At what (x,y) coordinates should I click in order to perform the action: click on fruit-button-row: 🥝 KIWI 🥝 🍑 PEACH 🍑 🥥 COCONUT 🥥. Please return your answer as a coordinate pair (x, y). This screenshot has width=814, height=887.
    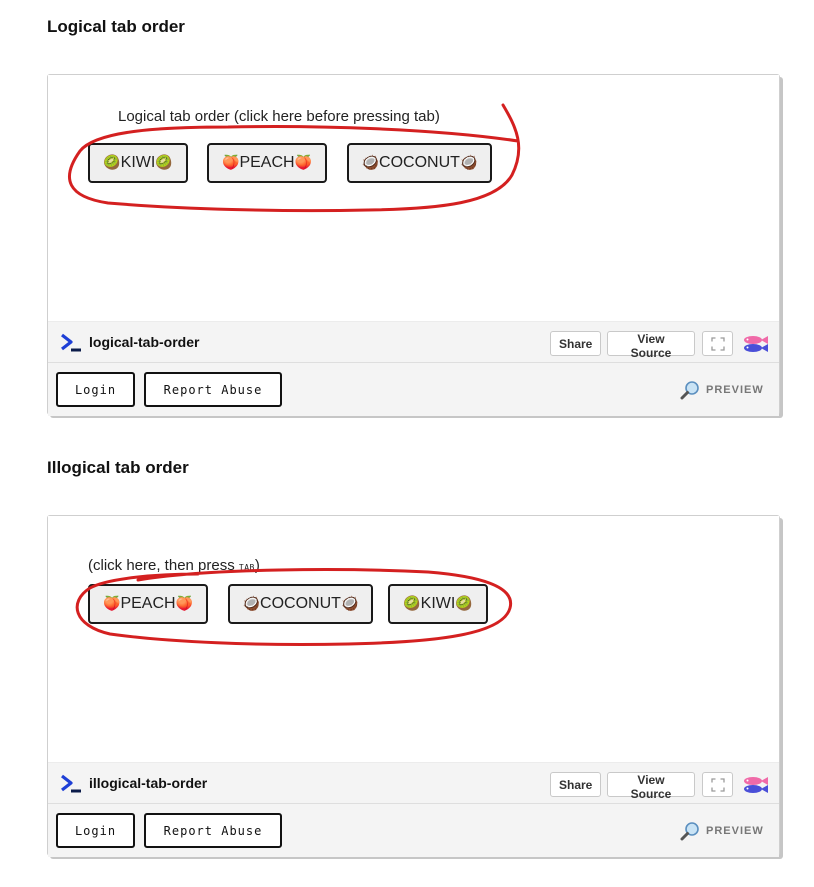
    Looking at the image, I should click on (298, 163).